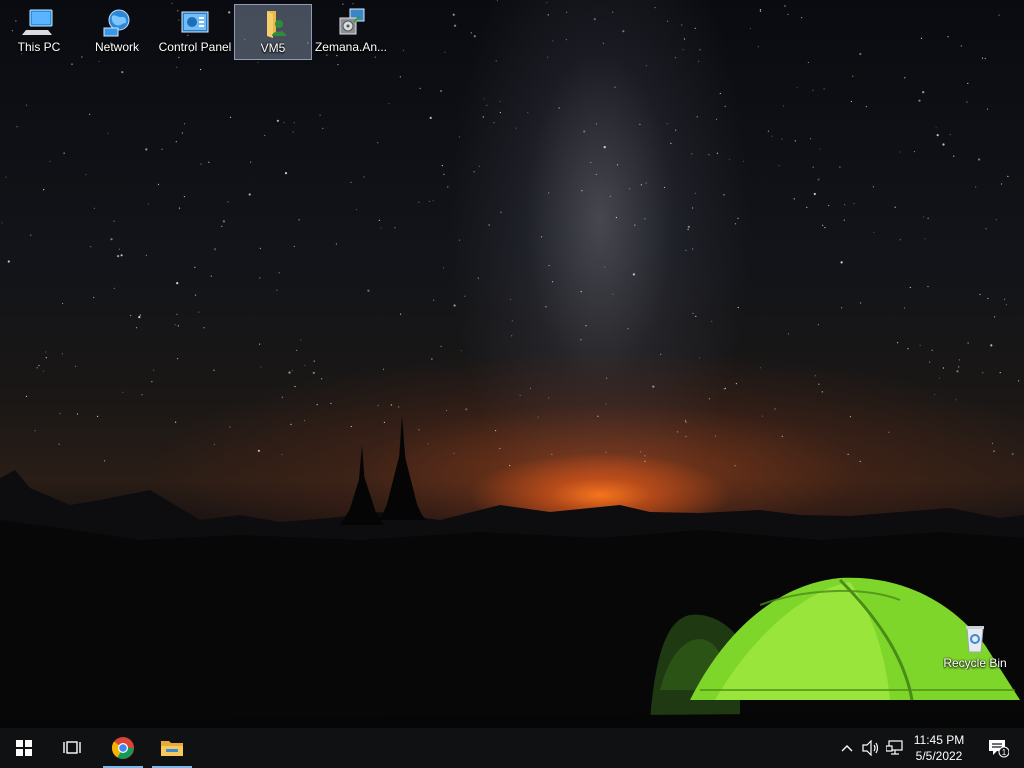 This screenshot has height=768, width=1024. I want to click on show-hidden-icons-button, so click(847, 748).